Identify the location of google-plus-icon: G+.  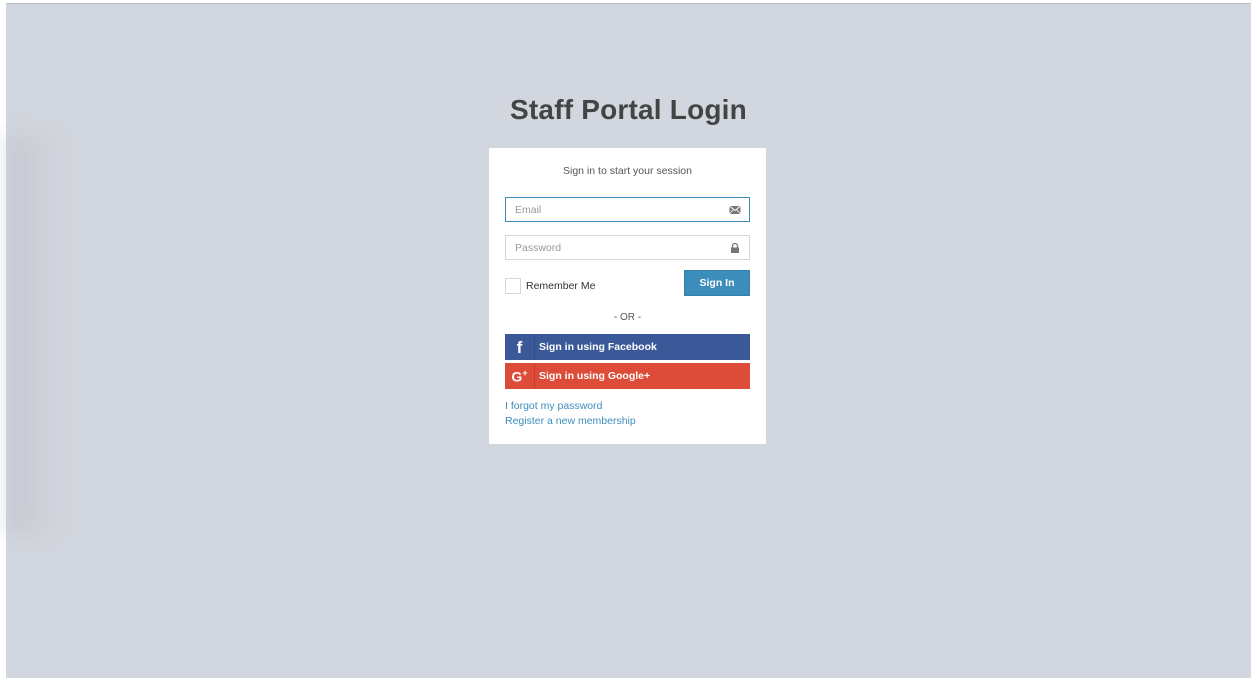
(520, 376).